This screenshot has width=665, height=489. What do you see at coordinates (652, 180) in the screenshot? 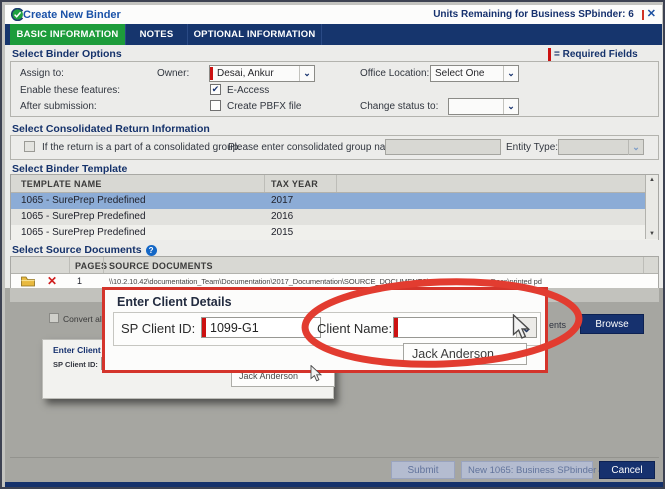
I see `scroll-up-icon: ▲` at bounding box center [652, 180].